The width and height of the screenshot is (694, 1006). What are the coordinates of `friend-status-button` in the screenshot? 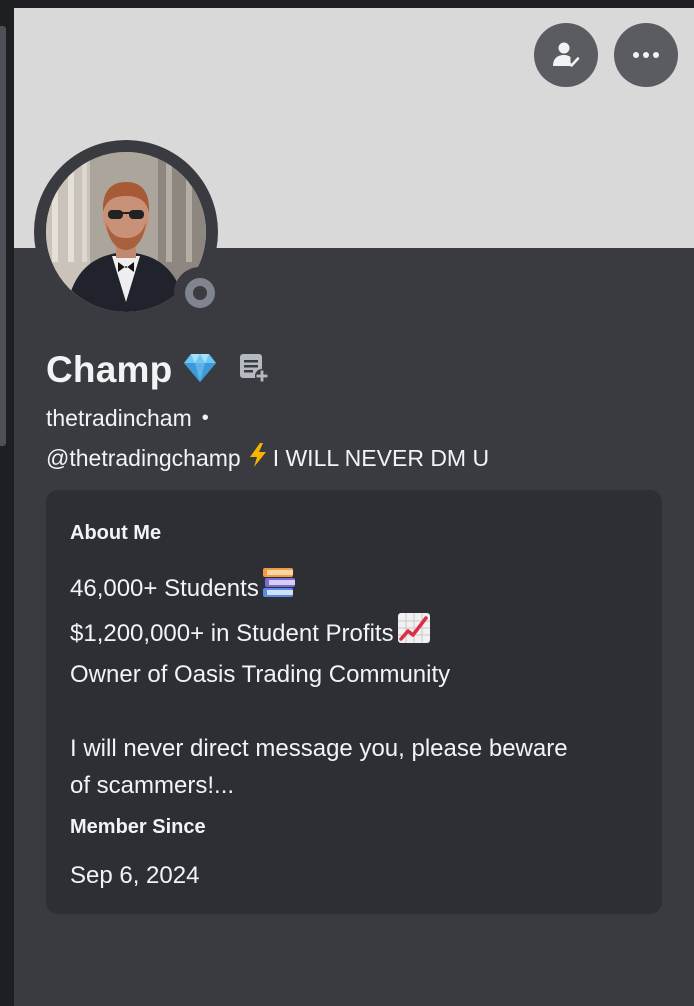 It's located at (566, 55).